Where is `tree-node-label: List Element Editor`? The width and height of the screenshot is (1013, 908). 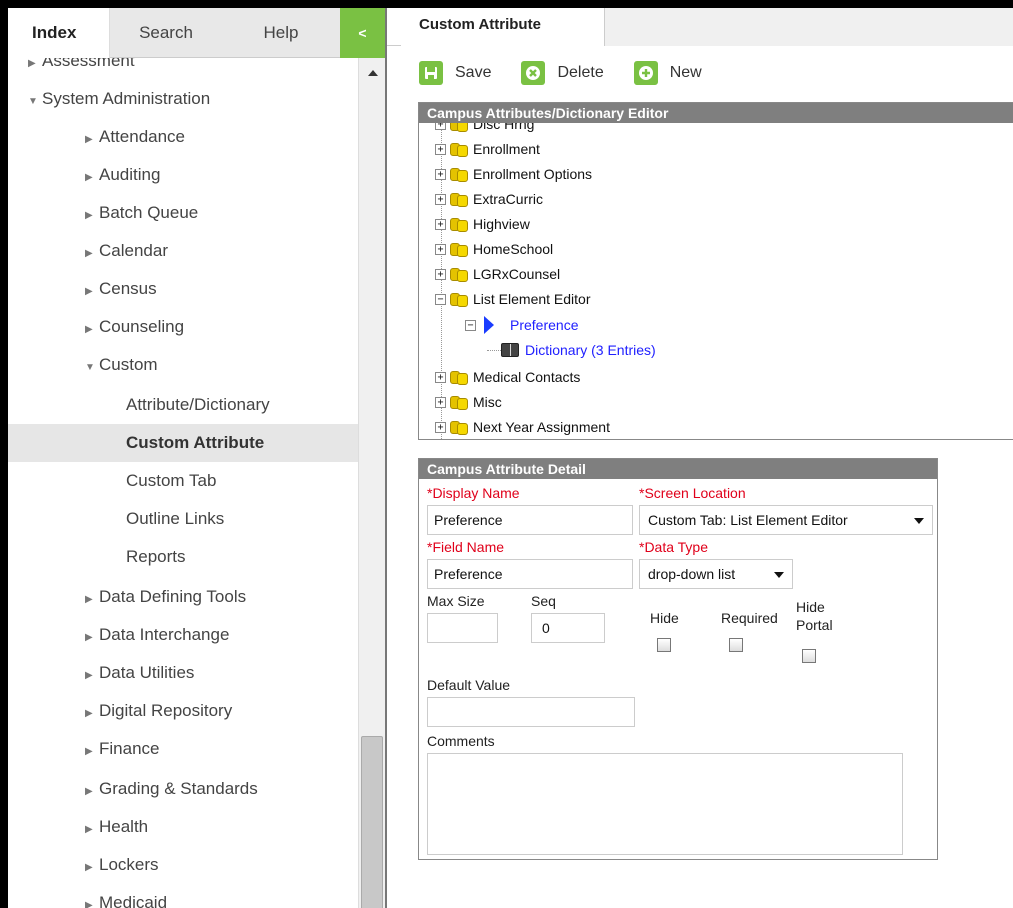 tree-node-label: List Element Editor is located at coordinates (532, 299).